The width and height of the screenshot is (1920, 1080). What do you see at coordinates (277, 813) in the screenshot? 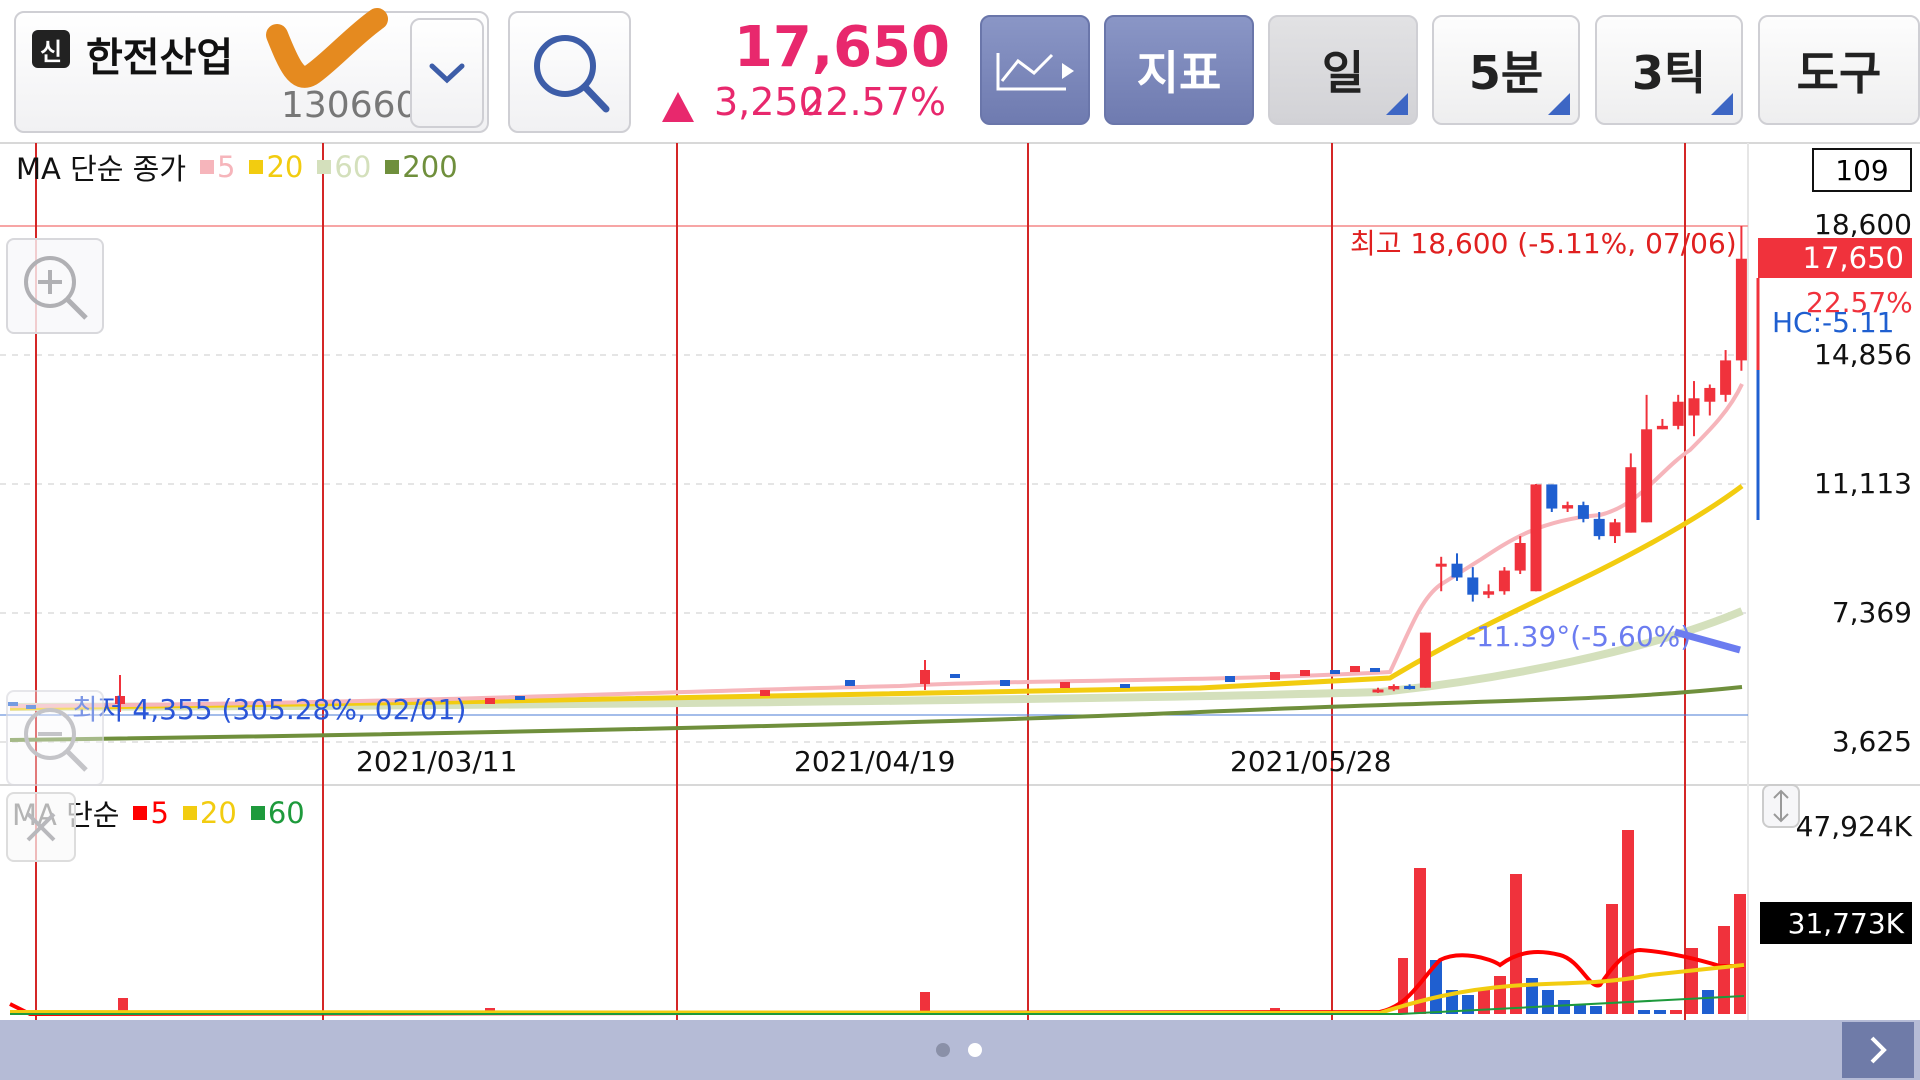
I see `legend-vol-ma60: 60` at bounding box center [277, 813].